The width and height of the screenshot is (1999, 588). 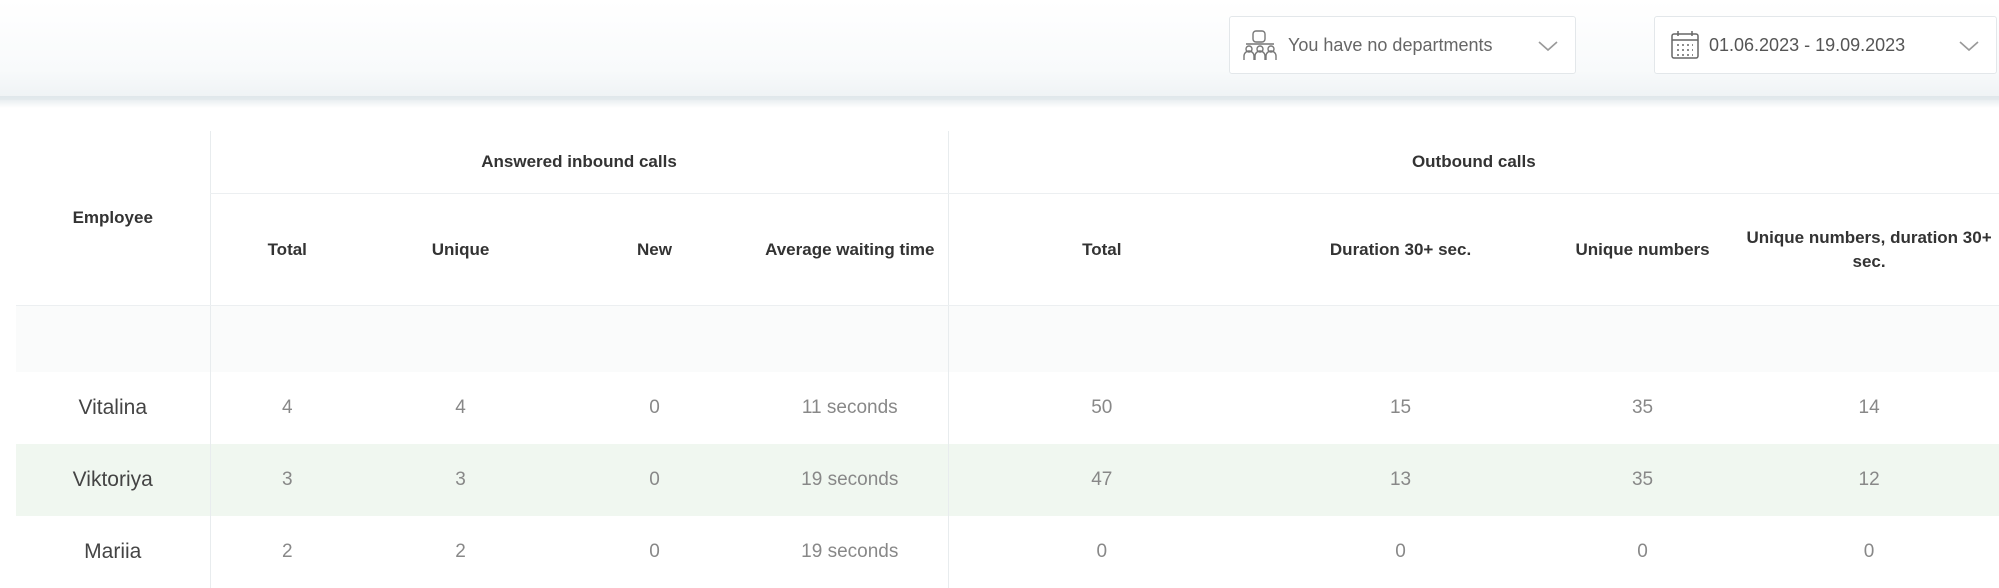 I want to click on employee-name: Vitalina, so click(x=113, y=407).